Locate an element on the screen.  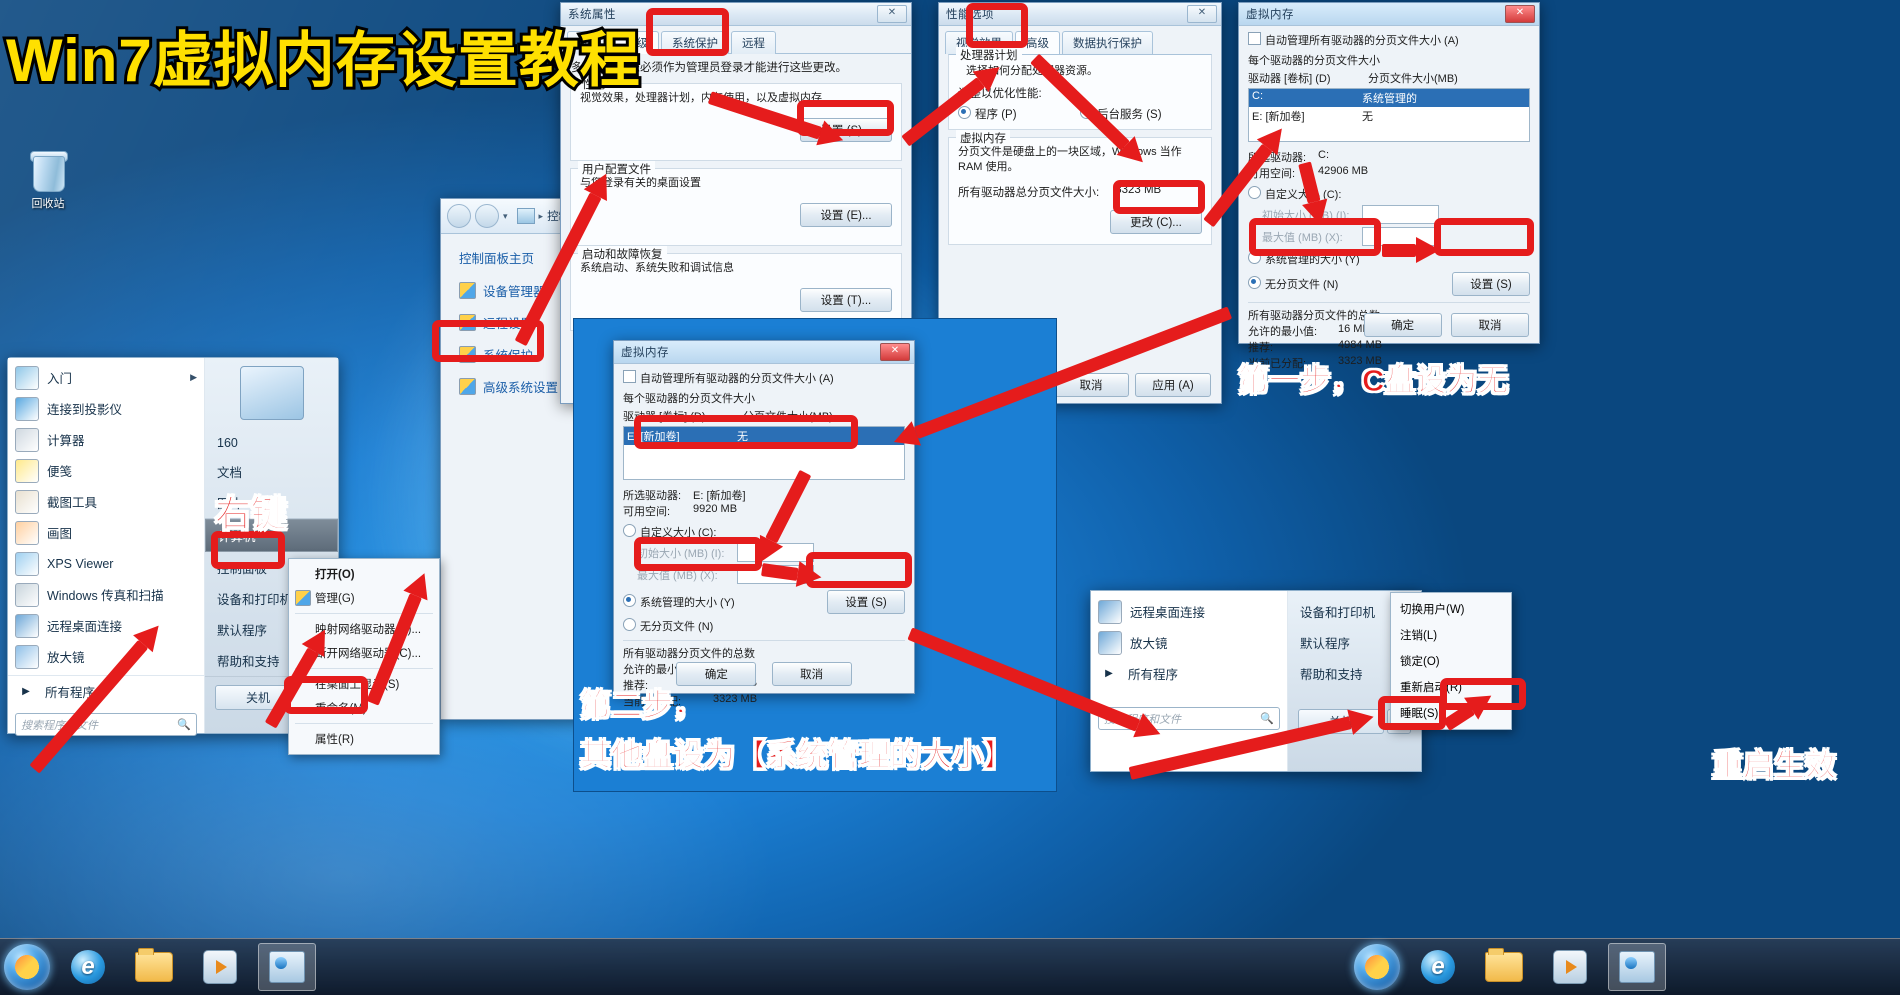
remote-desktop-icon is located at coordinates (27, 625).